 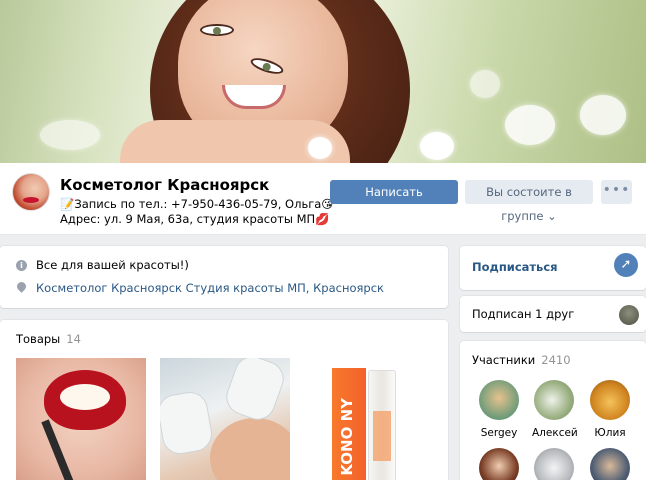 What do you see at coordinates (217, 30) in the screenshot?
I see `cover-eye-left` at bounding box center [217, 30].